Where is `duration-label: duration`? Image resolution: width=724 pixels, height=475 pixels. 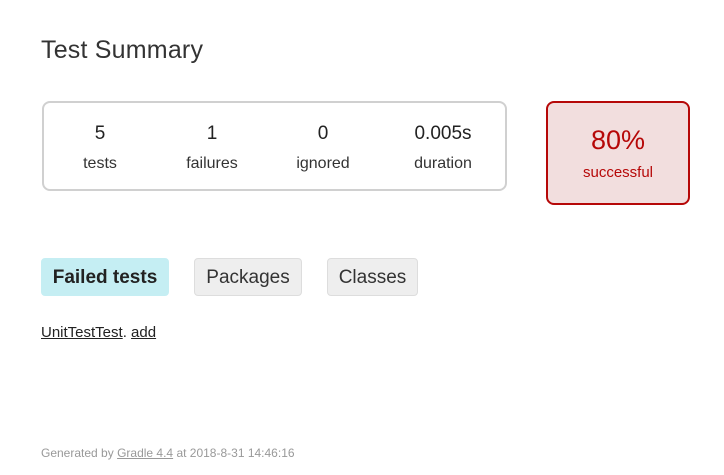
duration-label: duration is located at coordinates (443, 163).